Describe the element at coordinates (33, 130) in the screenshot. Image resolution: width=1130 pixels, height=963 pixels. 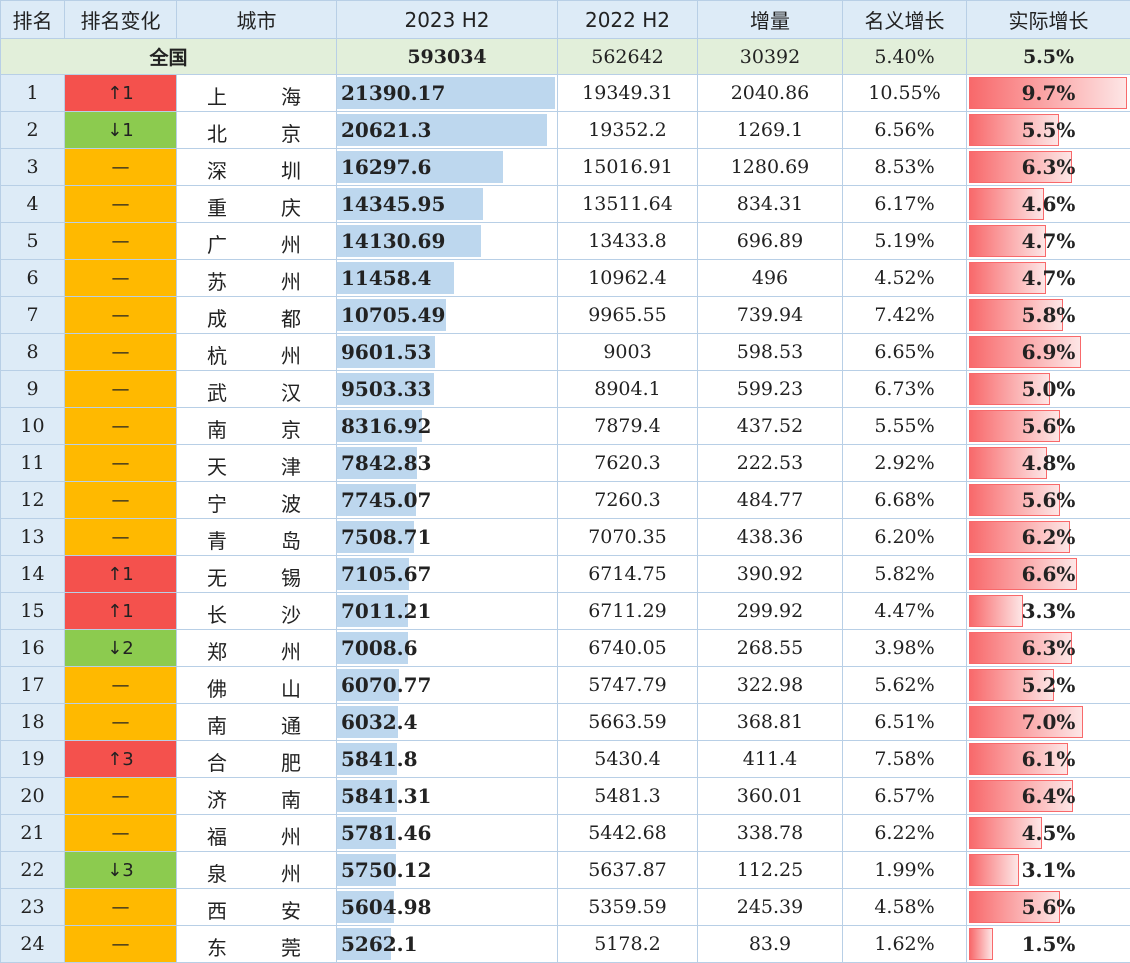
I see `rank-cell: 2` at that location.